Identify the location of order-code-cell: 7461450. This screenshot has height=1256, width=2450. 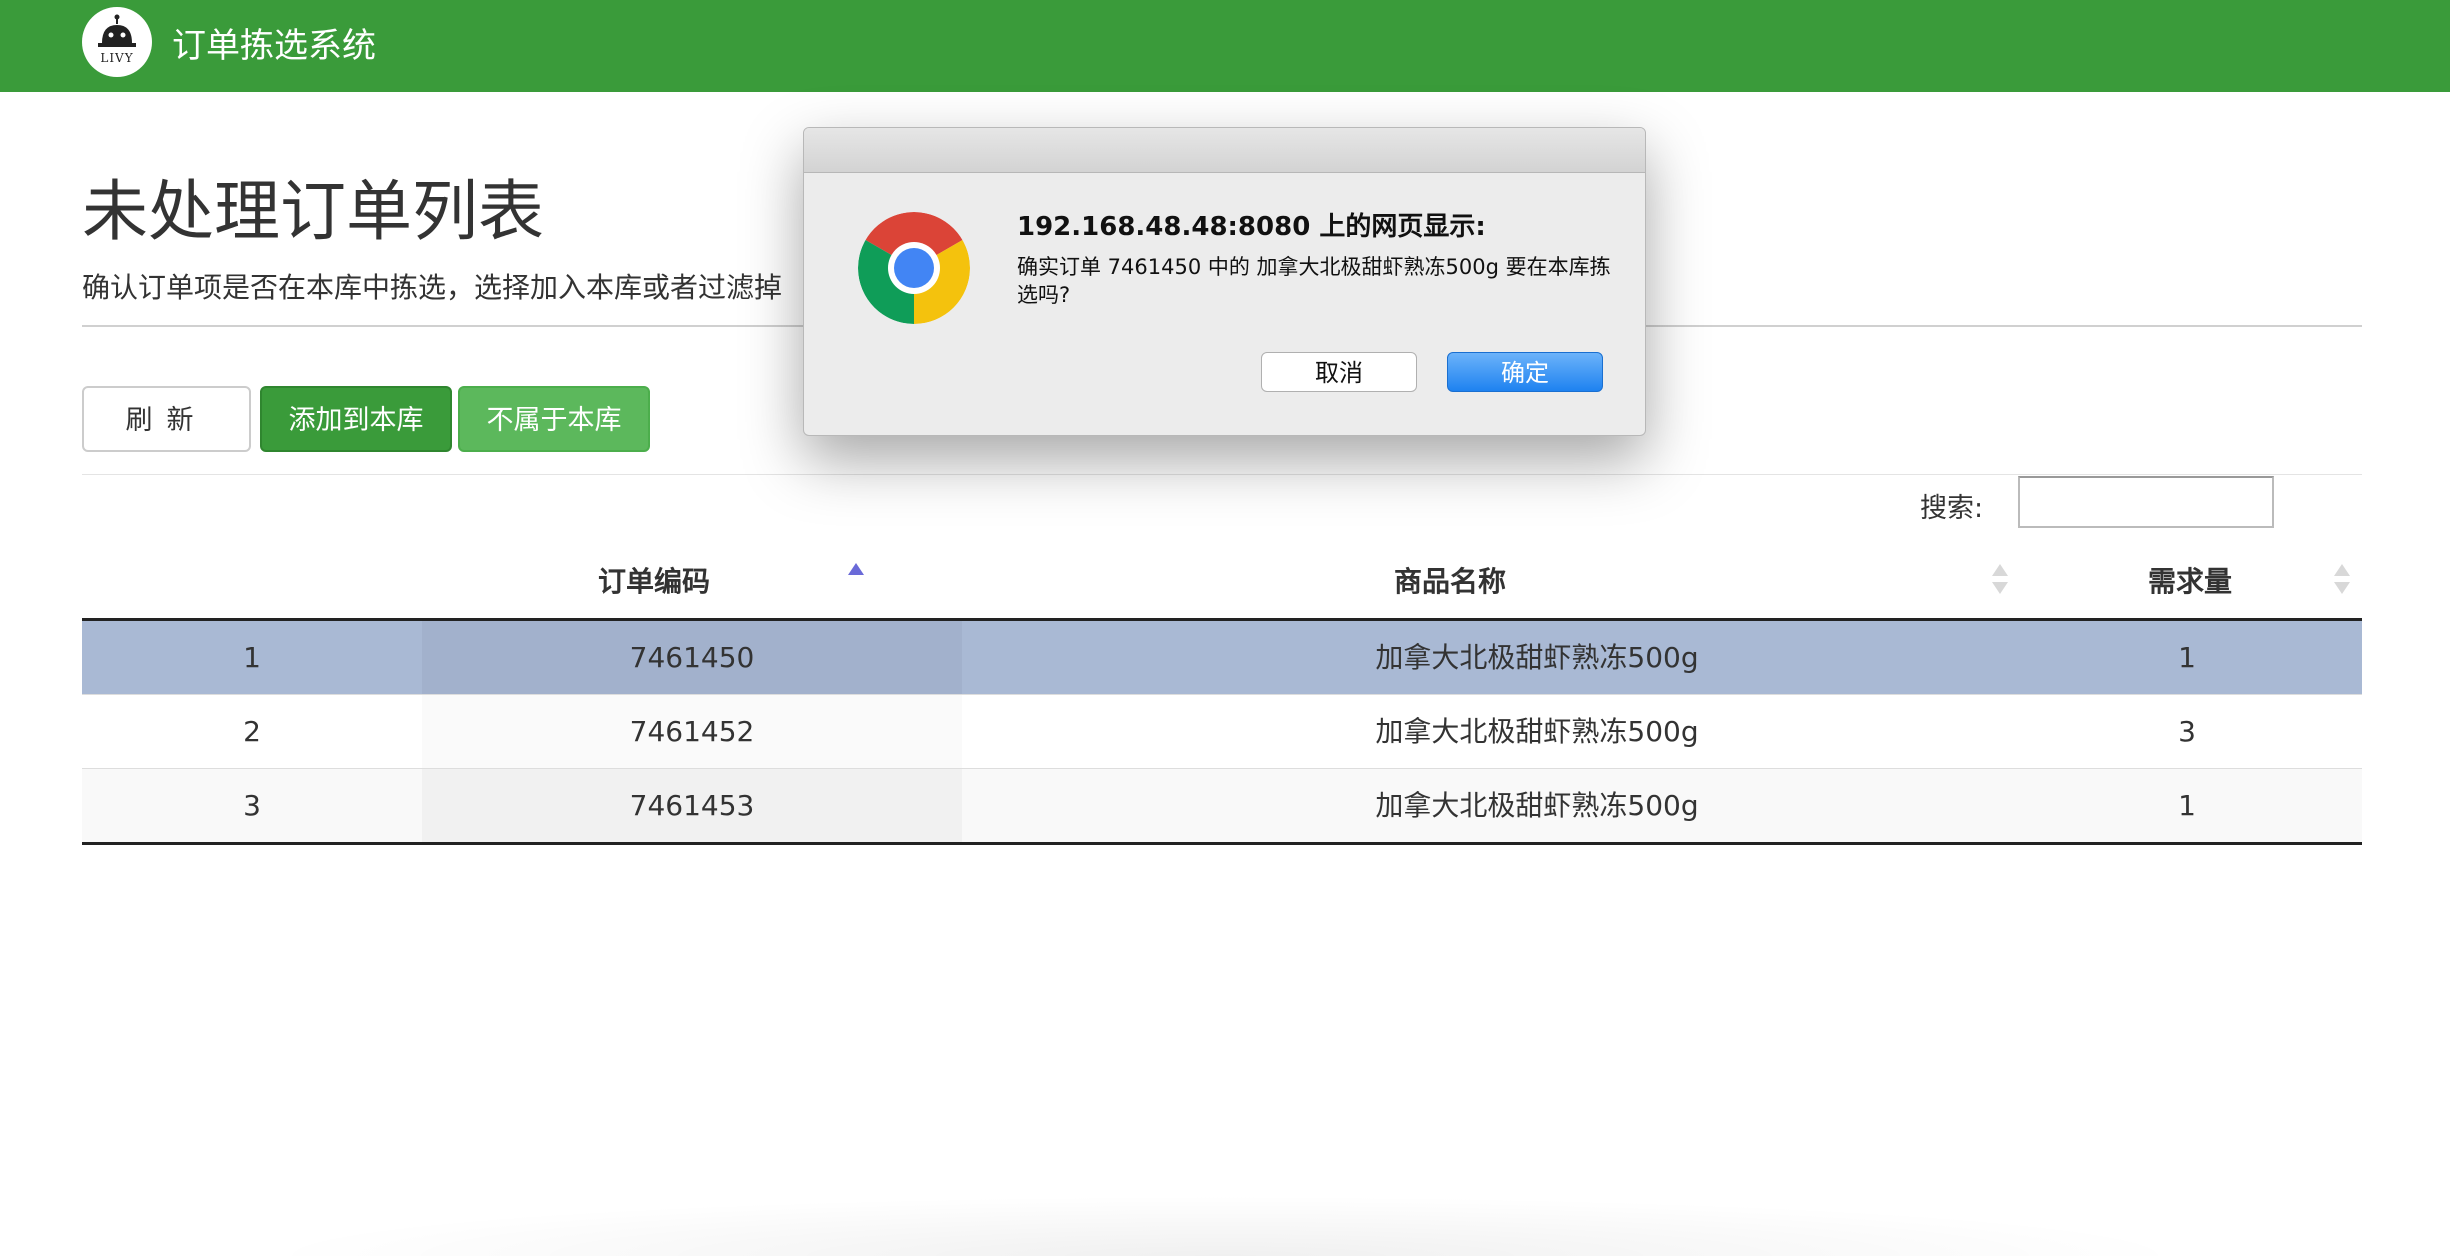
(692, 657).